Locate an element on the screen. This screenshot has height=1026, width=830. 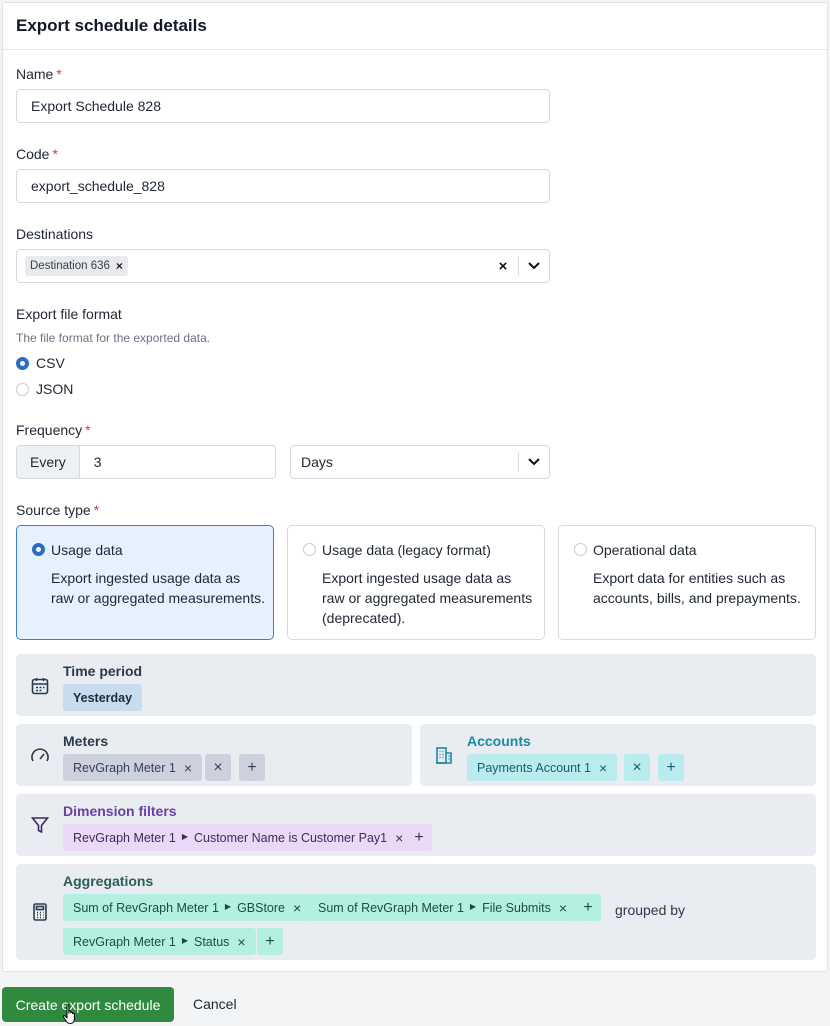
file-format-label: Export file format is located at coordinates (69, 314).